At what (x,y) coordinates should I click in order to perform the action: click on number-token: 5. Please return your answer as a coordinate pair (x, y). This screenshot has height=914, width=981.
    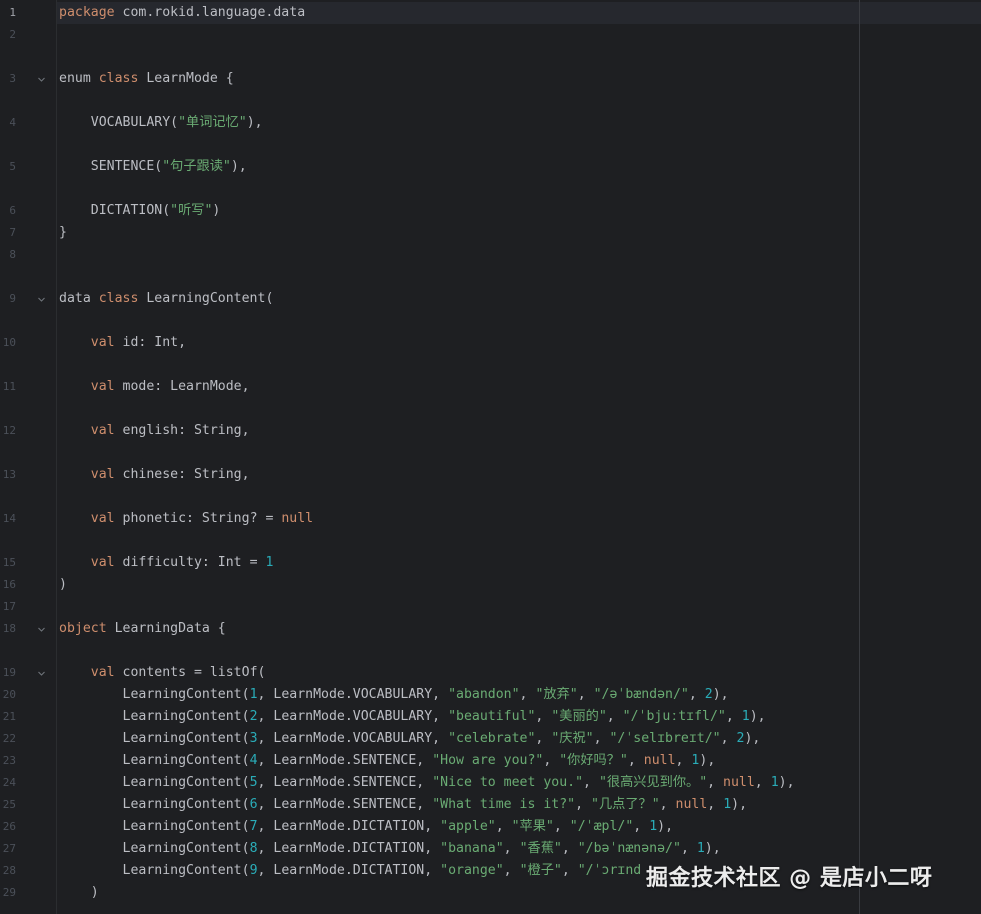
    Looking at the image, I should click on (253, 782).